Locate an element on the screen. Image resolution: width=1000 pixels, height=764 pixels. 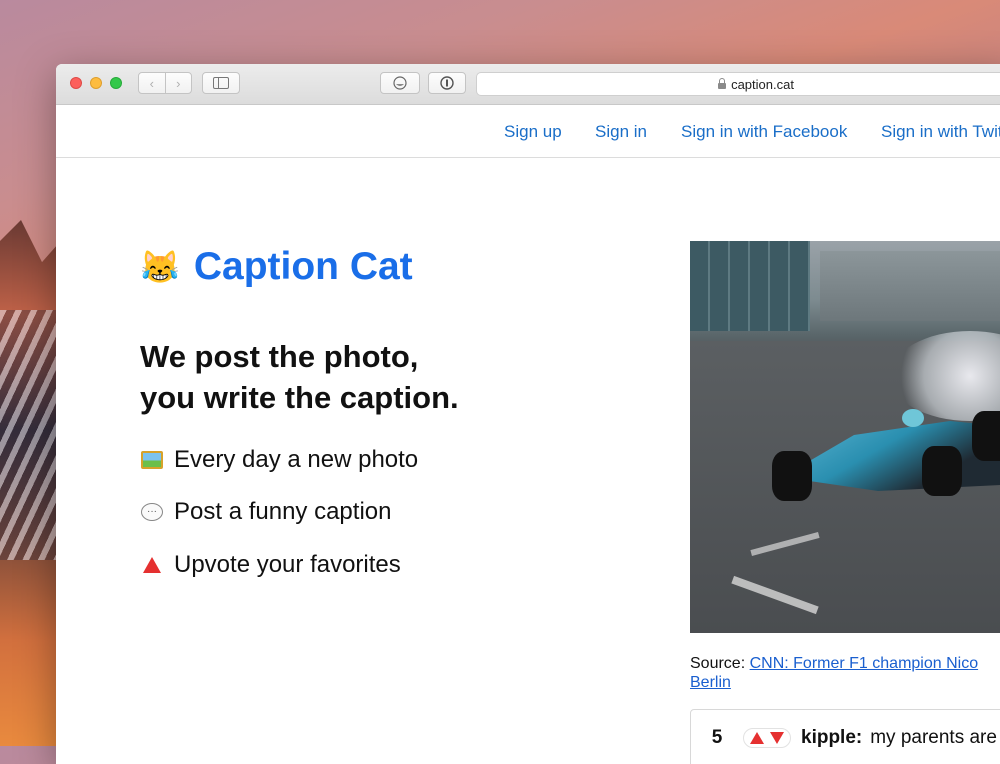
vote-controls is located at coordinates (767, 738).